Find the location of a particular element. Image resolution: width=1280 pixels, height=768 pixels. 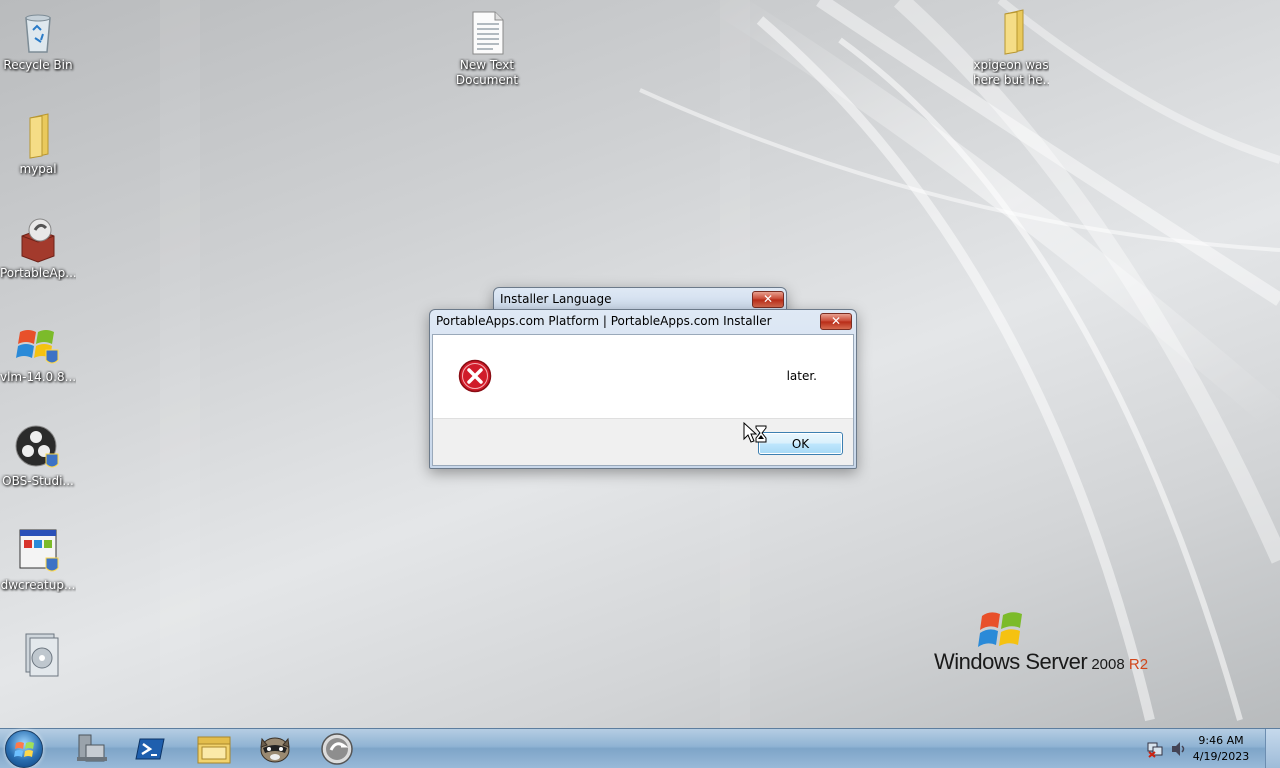

setup-disc-icon is located at coordinates (38, 656).